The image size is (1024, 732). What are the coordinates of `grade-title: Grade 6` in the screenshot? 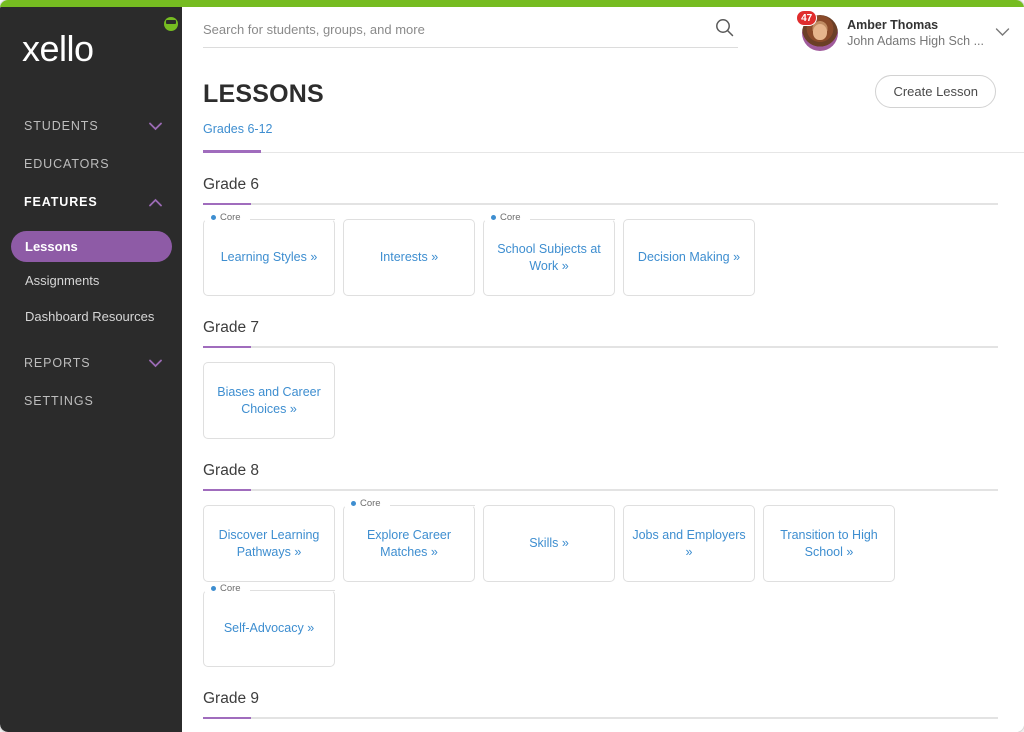 It's located at (231, 184).